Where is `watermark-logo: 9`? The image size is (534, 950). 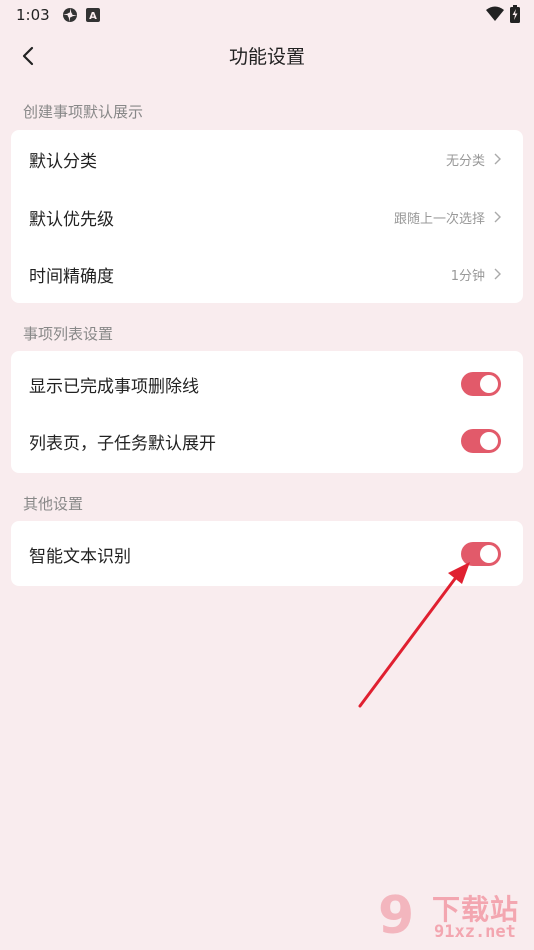
watermark-logo: 9 is located at coordinates (396, 916).